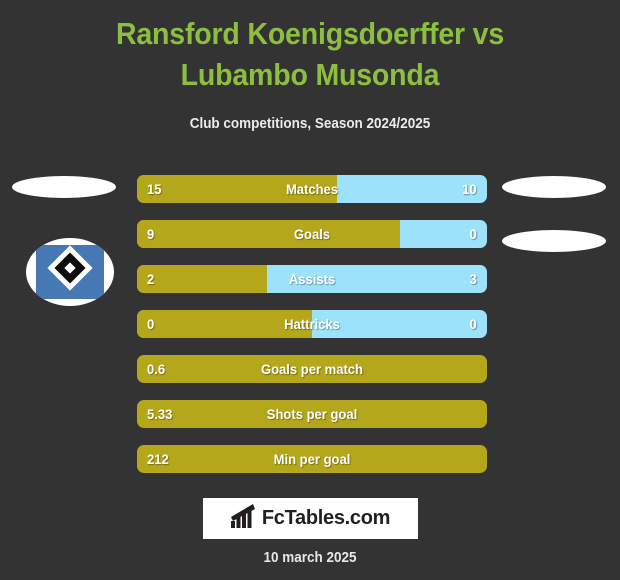  I want to click on player-photo-placeholder-left, so click(64, 187).